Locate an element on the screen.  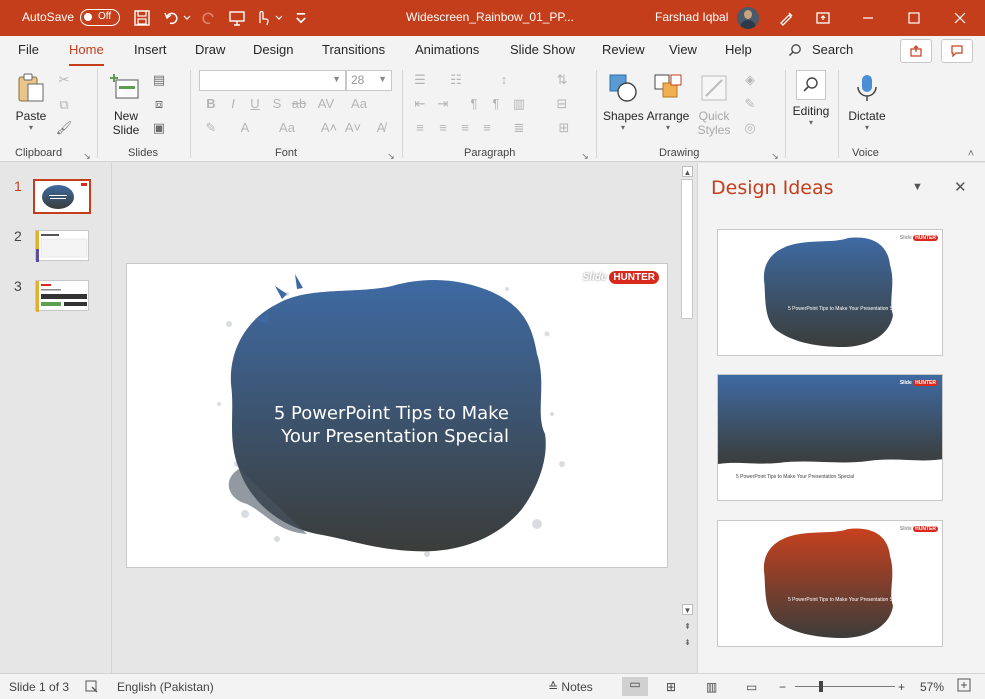
scroll-down-icon: ▼ is located at coordinates (687, 609).